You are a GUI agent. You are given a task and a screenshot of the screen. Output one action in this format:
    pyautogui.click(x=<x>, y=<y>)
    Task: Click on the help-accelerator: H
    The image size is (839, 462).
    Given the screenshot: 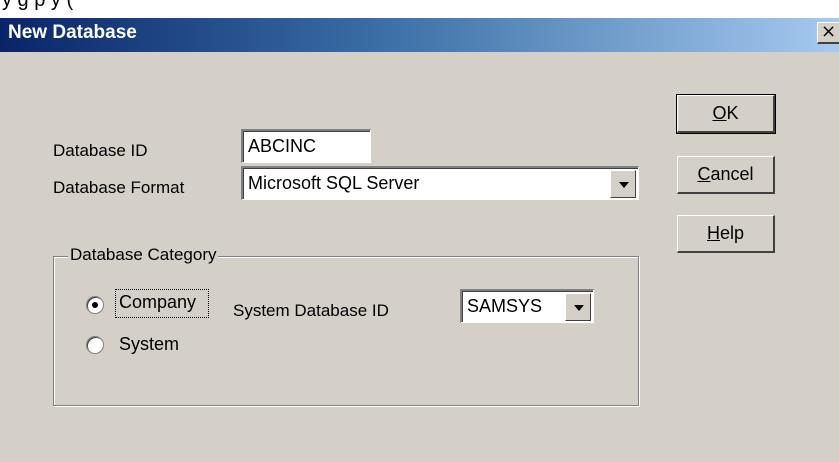 What is the action you would take?
    pyautogui.click(x=713, y=233)
    